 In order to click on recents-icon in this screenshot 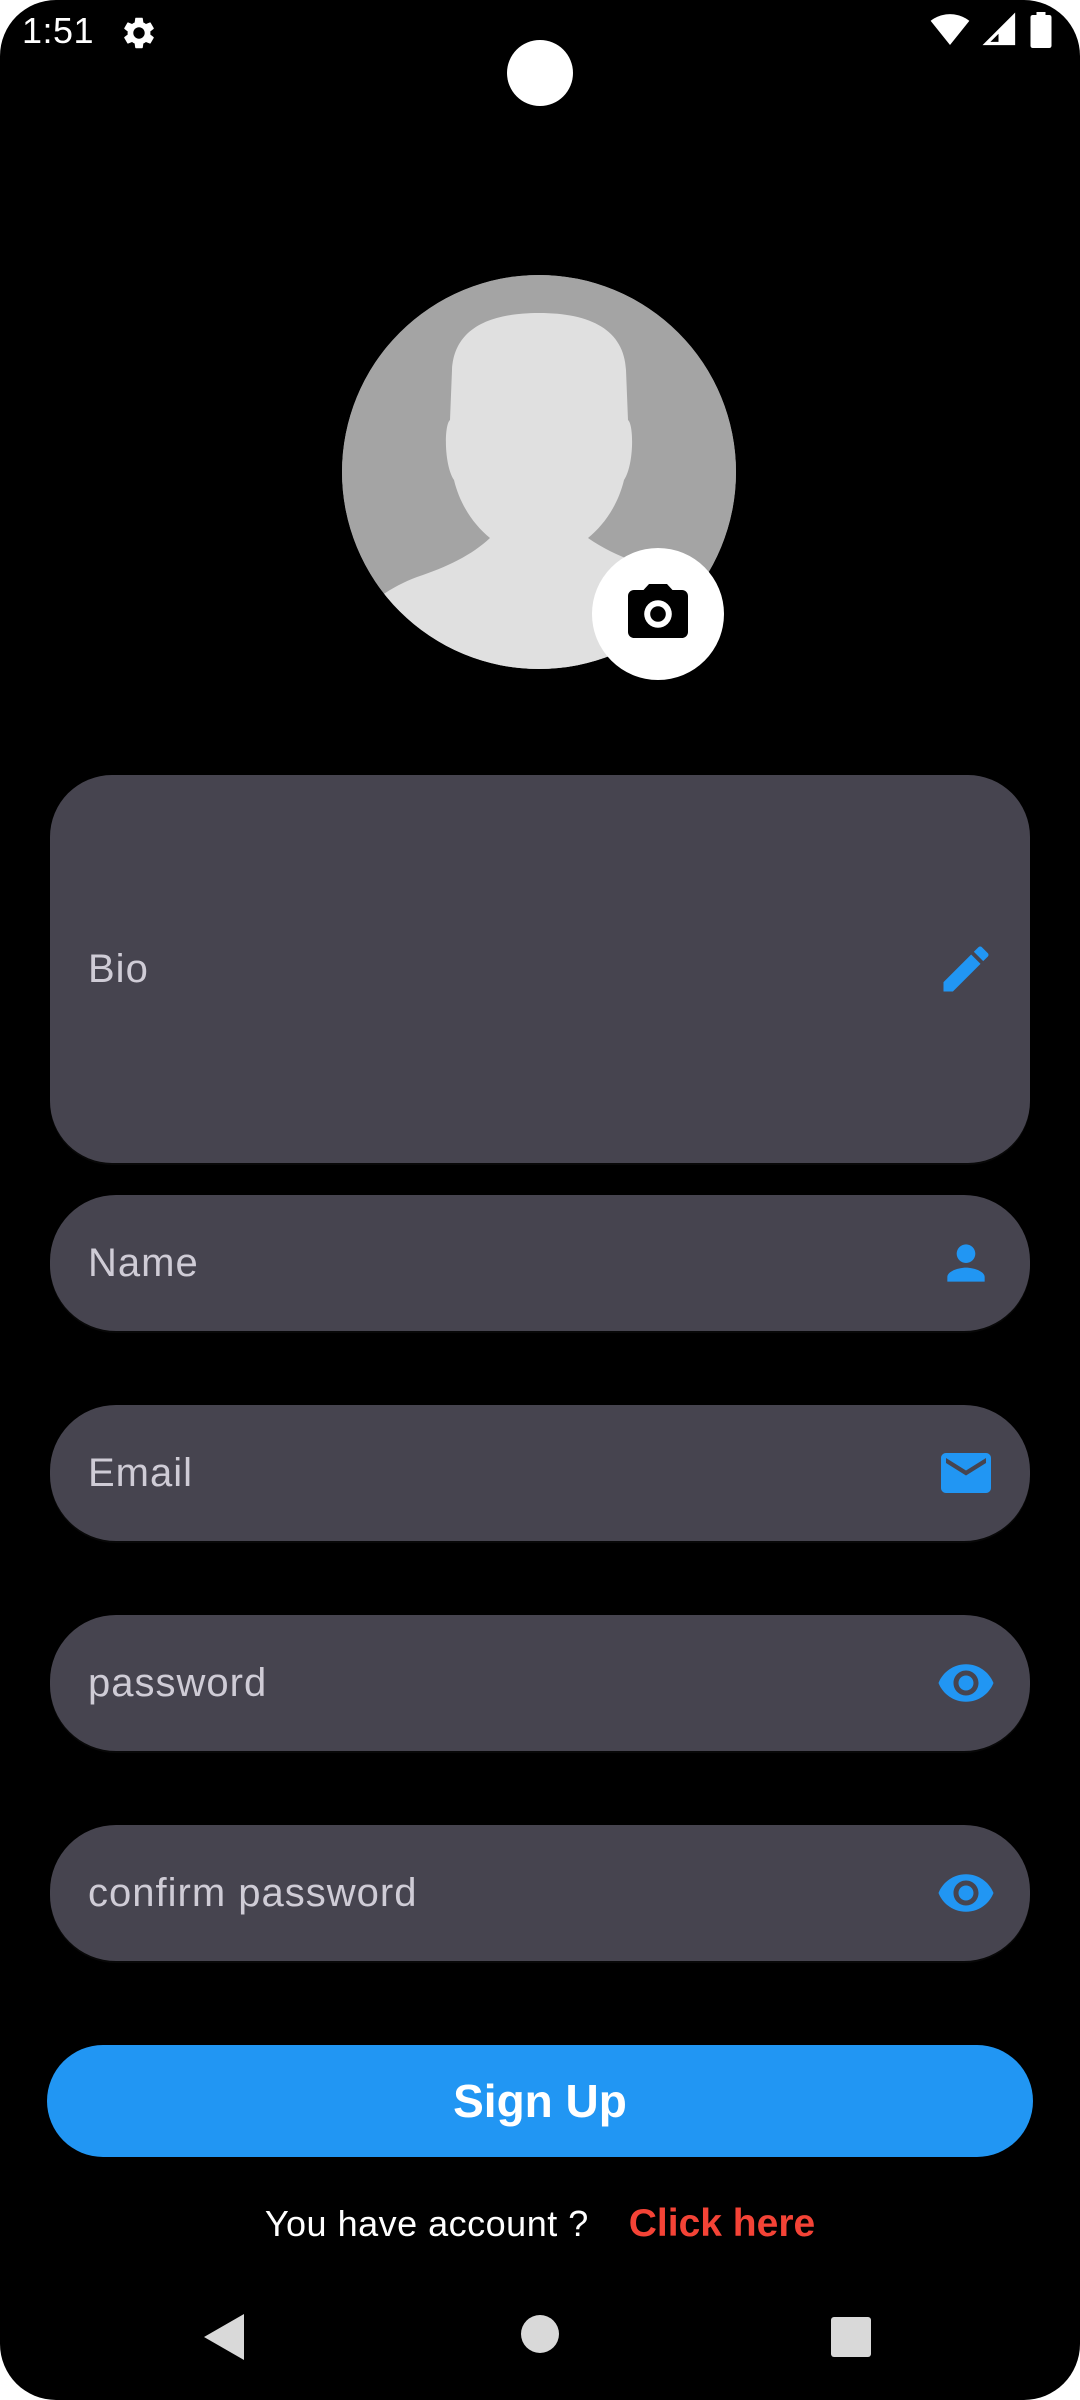, I will do `click(851, 2339)`.